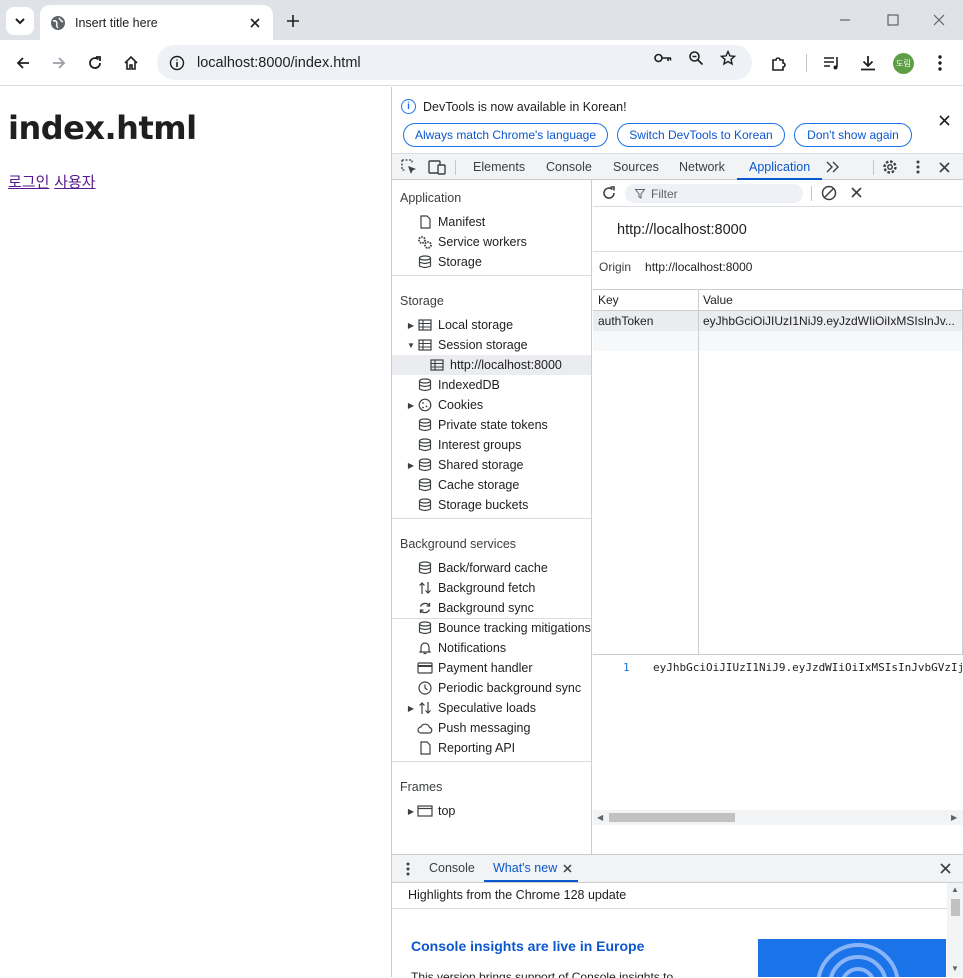  What do you see at coordinates (58, 22) in the screenshot?
I see `globe-icon` at bounding box center [58, 22].